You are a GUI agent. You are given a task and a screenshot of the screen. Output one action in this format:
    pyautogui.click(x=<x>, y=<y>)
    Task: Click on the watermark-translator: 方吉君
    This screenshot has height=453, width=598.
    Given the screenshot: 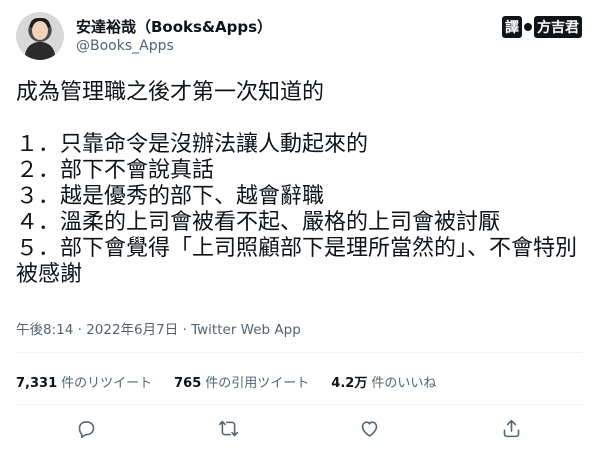 What is the action you would take?
    pyautogui.click(x=558, y=27)
    